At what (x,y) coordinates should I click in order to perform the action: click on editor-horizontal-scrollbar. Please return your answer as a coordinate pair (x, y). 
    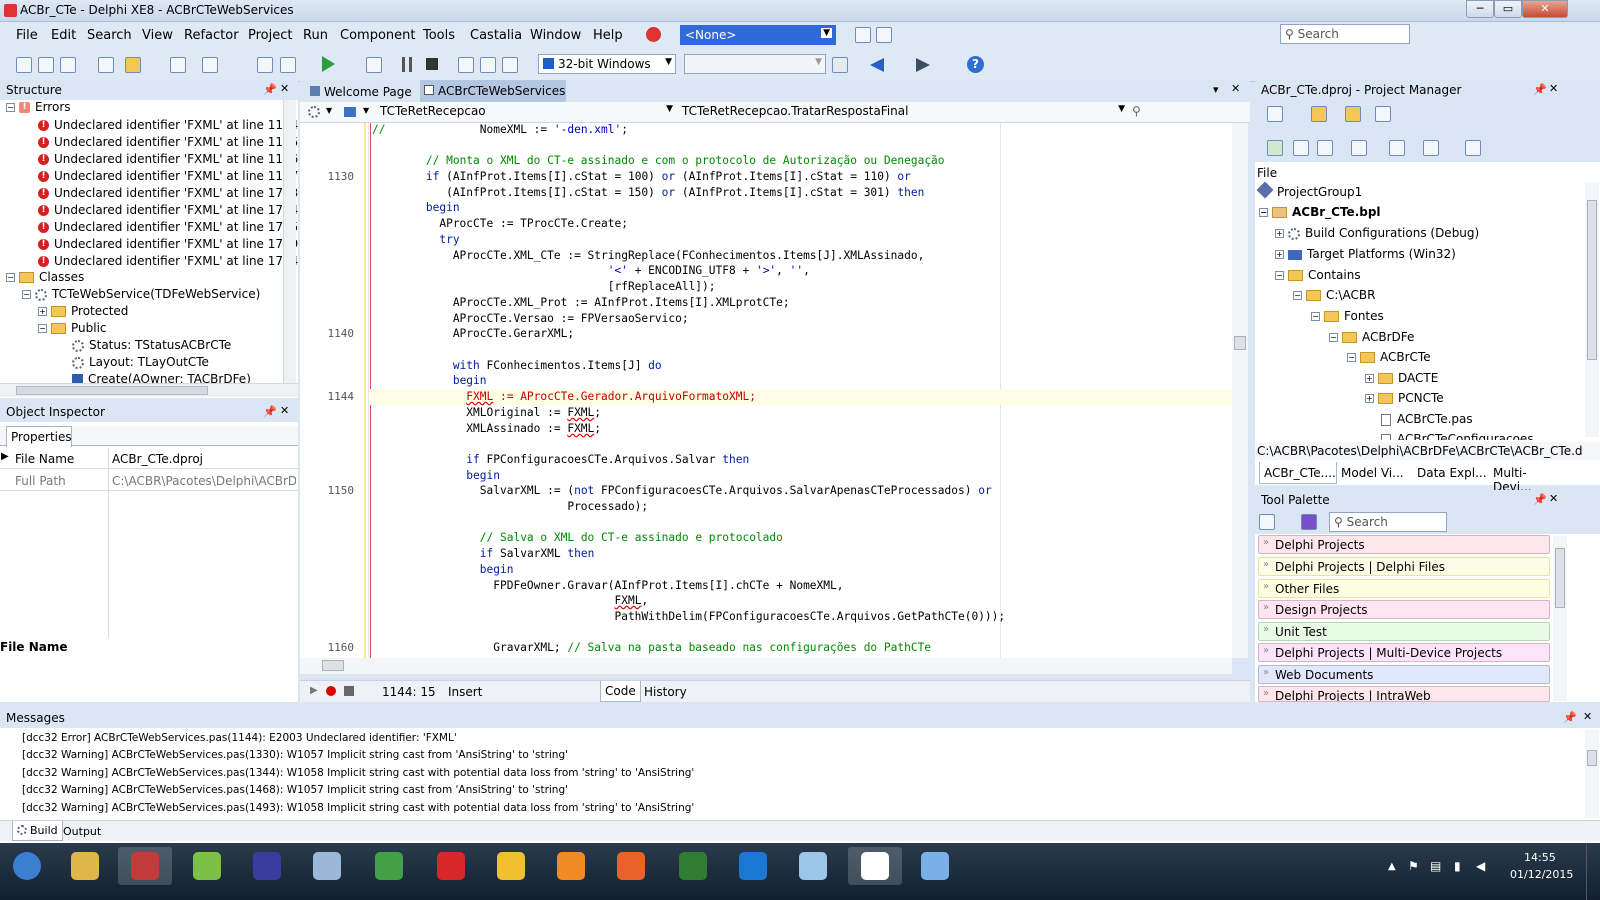
    Looking at the image, I should click on (766, 666).